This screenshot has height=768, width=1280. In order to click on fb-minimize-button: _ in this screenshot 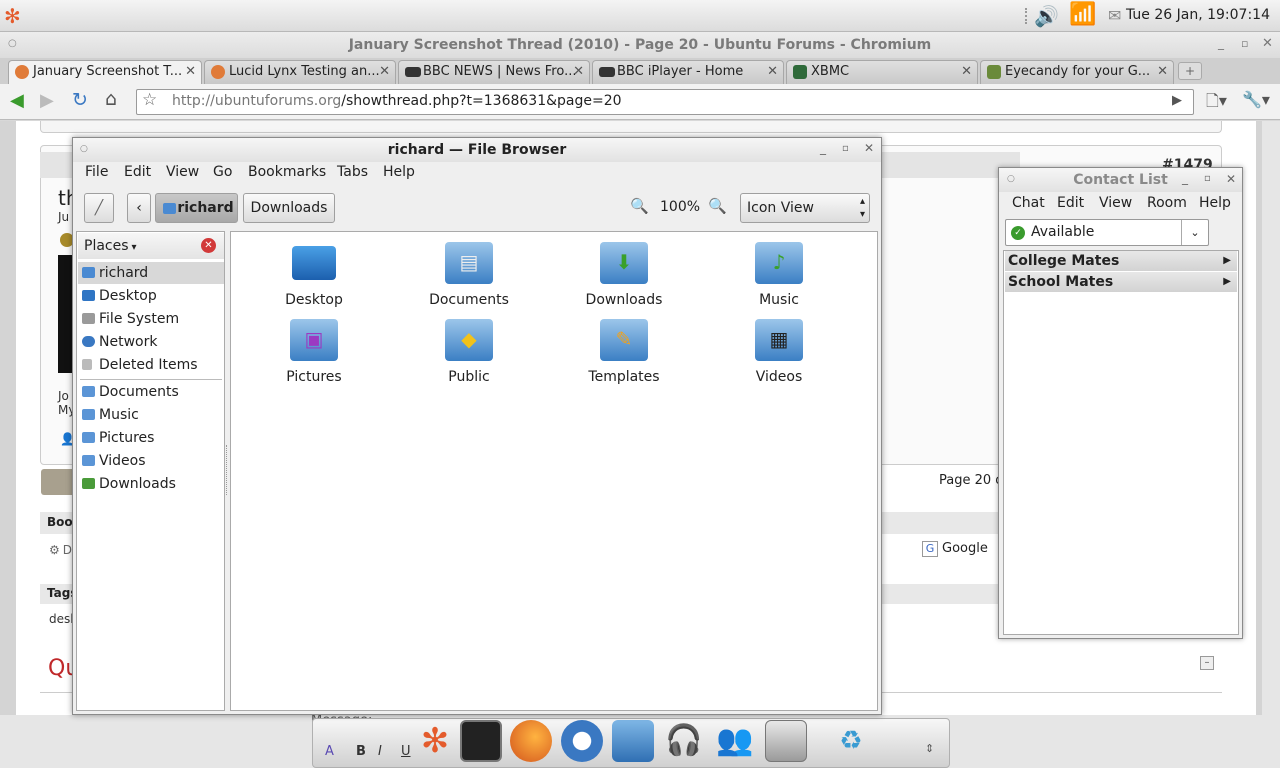, I will do `click(823, 148)`.